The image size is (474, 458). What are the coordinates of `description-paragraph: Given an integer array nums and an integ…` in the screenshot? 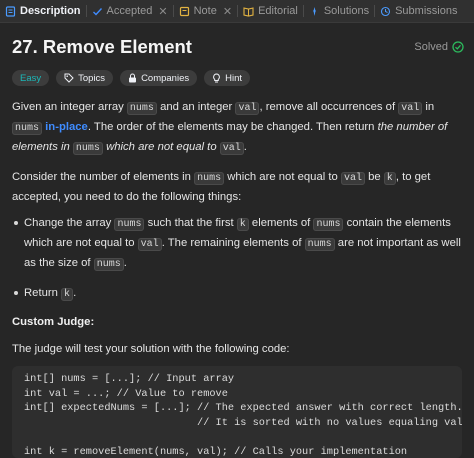 It's located at (230, 128).